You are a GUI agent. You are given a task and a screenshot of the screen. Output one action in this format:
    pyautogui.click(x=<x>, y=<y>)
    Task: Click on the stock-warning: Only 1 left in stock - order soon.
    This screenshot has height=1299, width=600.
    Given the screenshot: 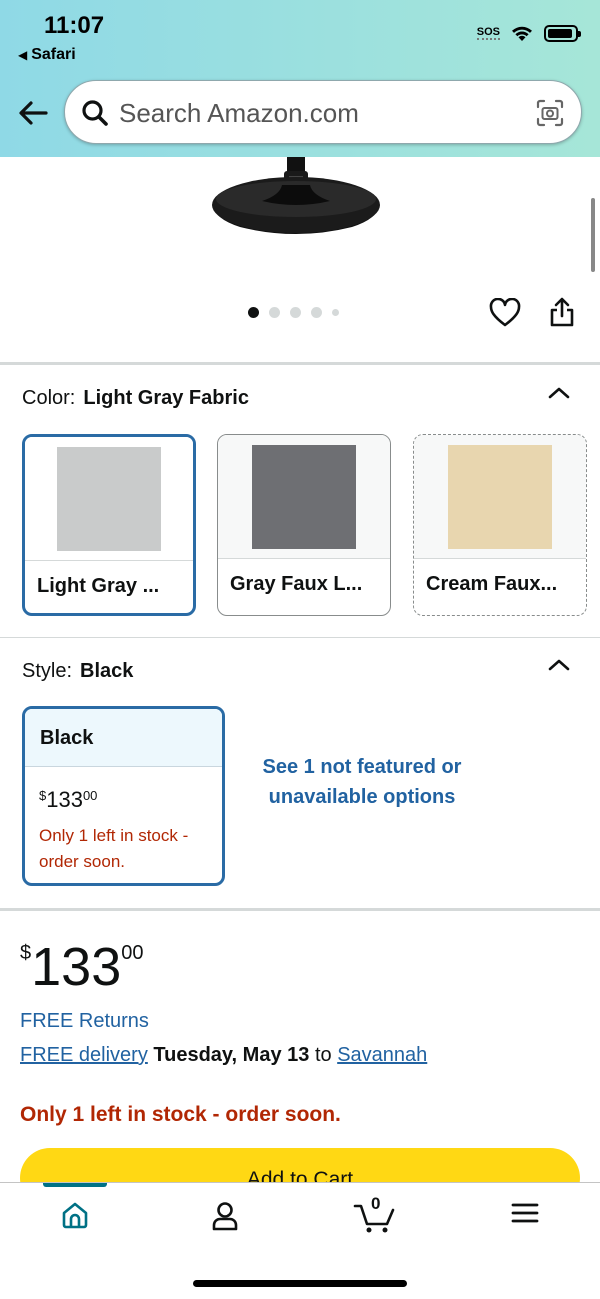 What is the action you would take?
    pyautogui.click(x=180, y=1114)
    